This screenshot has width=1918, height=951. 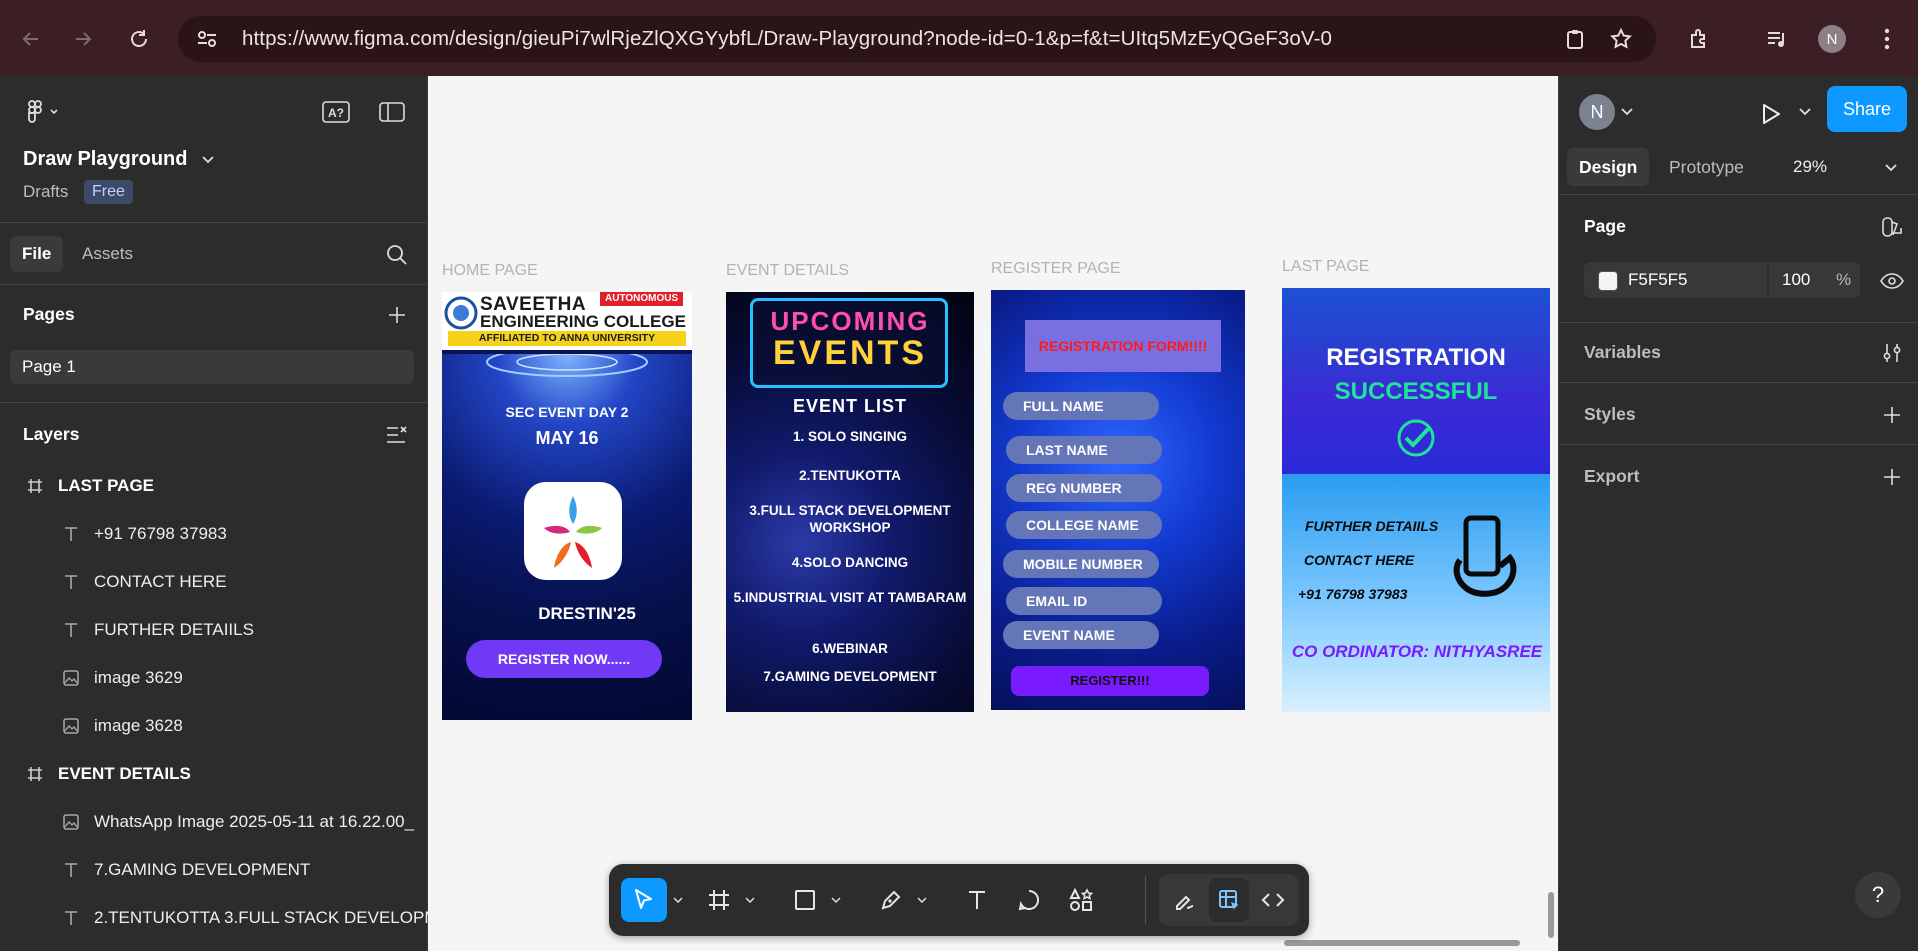 I want to click on variables-adjust-icon, so click(x=1892, y=353).